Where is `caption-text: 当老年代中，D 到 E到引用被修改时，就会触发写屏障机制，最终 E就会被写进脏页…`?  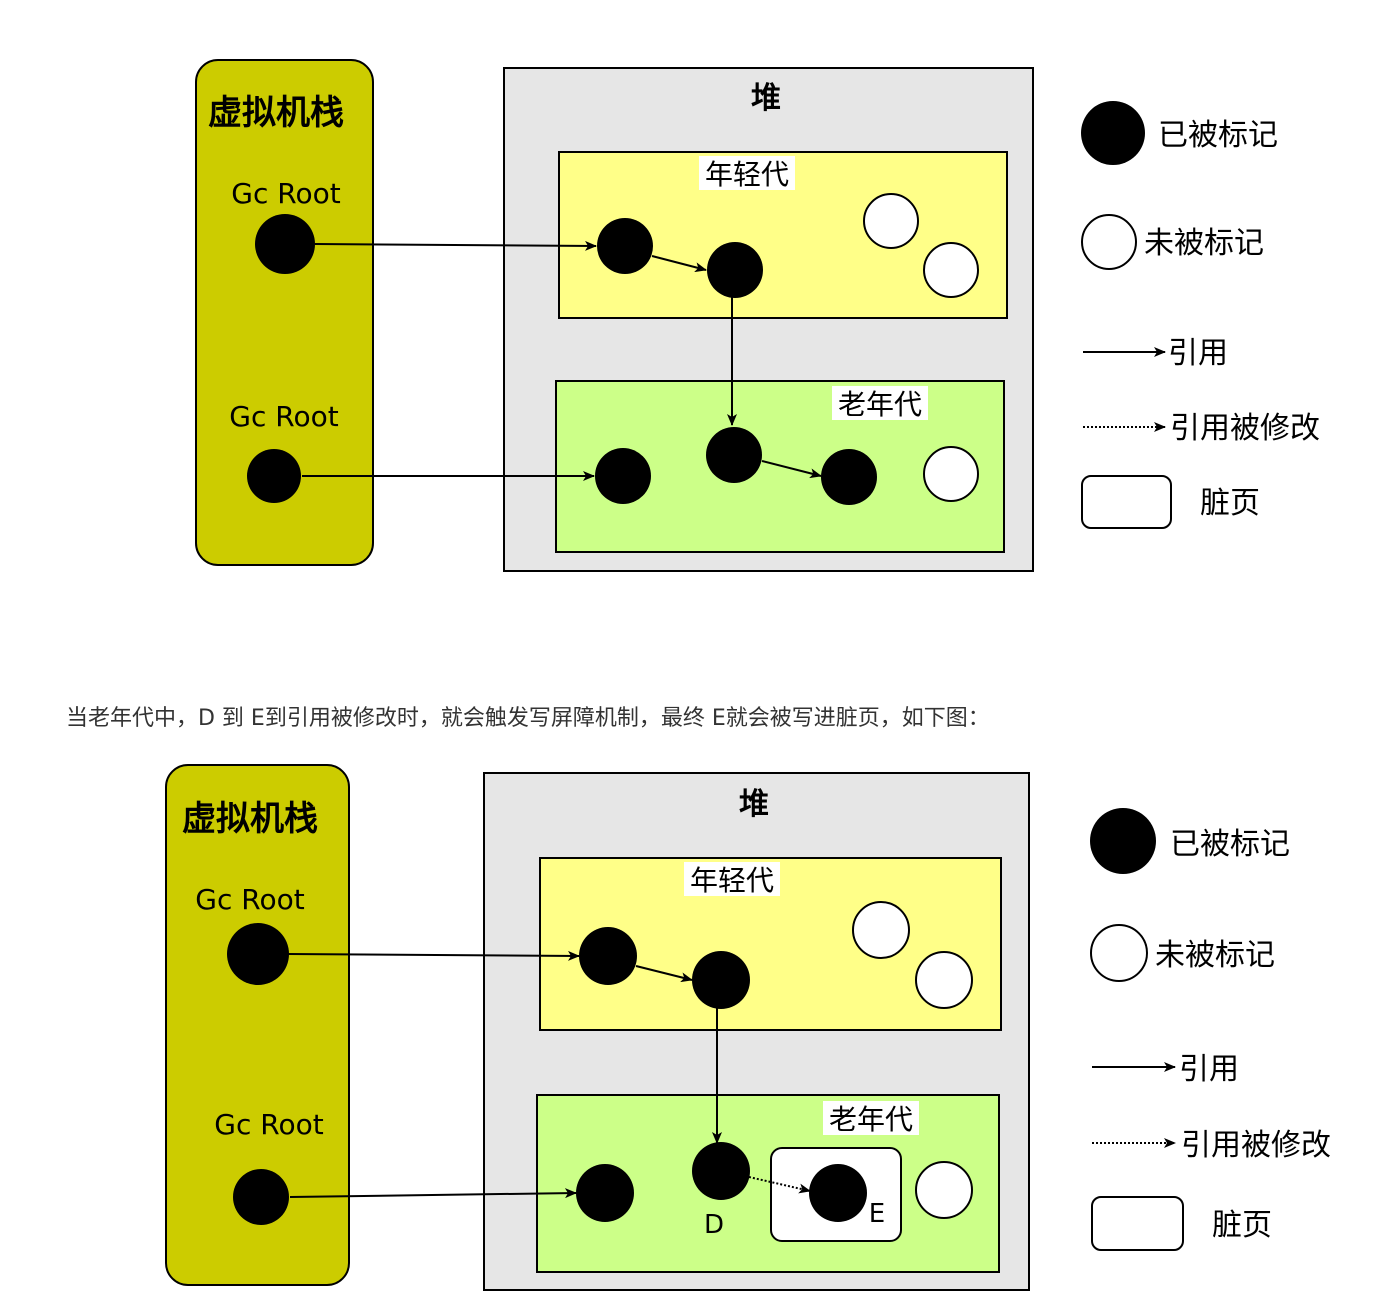
caption-text: 当老年代中，D 到 E到引用被修改时，就会触发写屏障机制，最终 E就会被写进脏页… is located at coordinates (528, 718).